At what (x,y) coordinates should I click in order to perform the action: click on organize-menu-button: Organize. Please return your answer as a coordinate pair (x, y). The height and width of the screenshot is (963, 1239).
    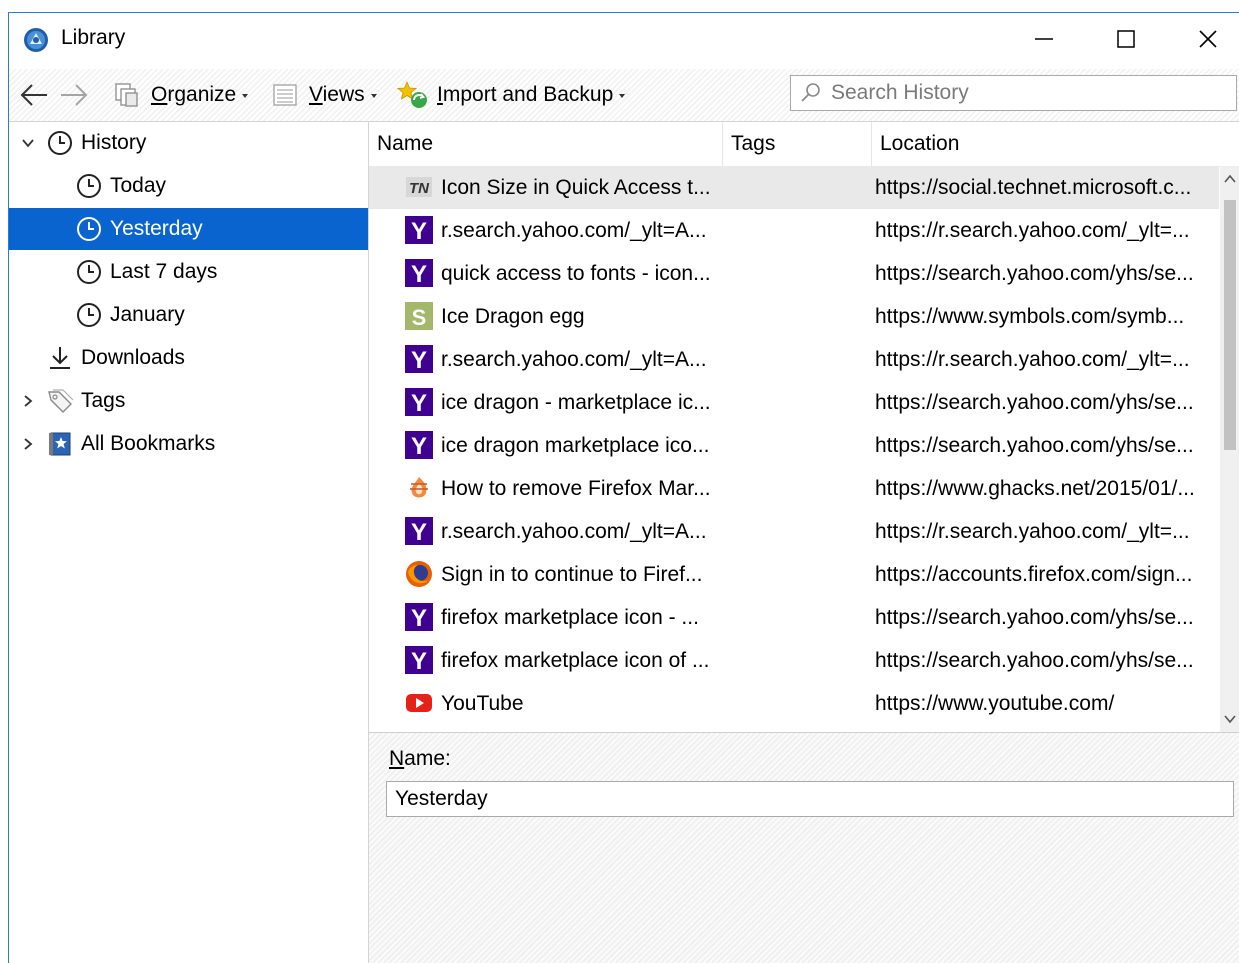
    Looking at the image, I should click on (181, 95).